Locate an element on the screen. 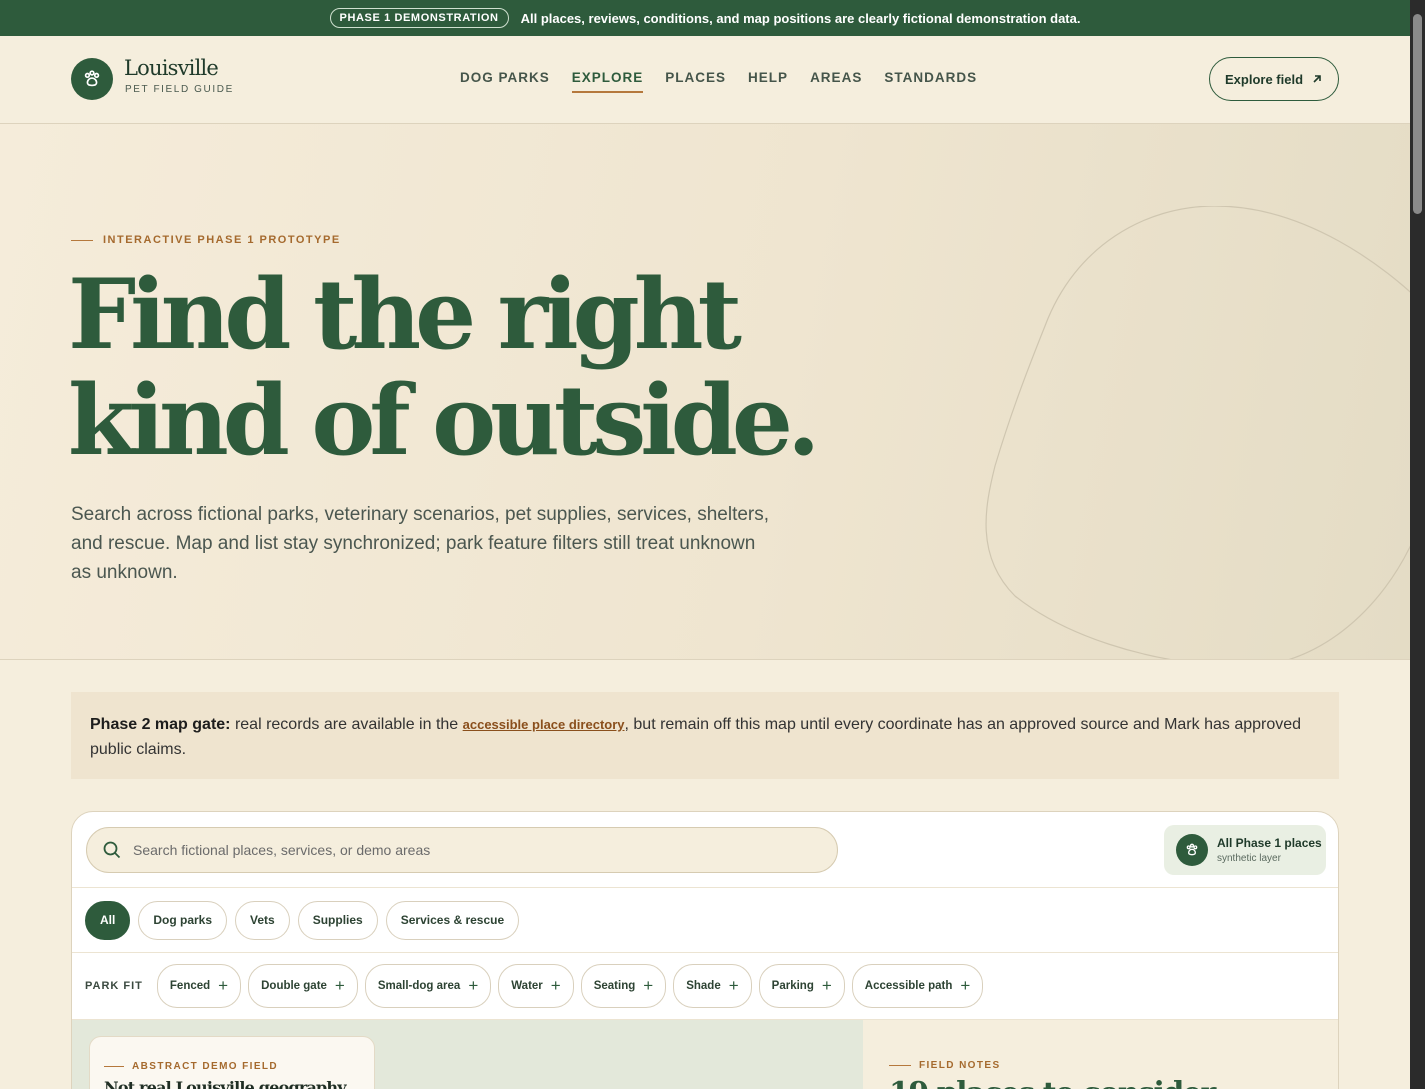 This screenshot has width=1425, height=1089. accessible-directory-link: accessible place directory is located at coordinates (544, 724).